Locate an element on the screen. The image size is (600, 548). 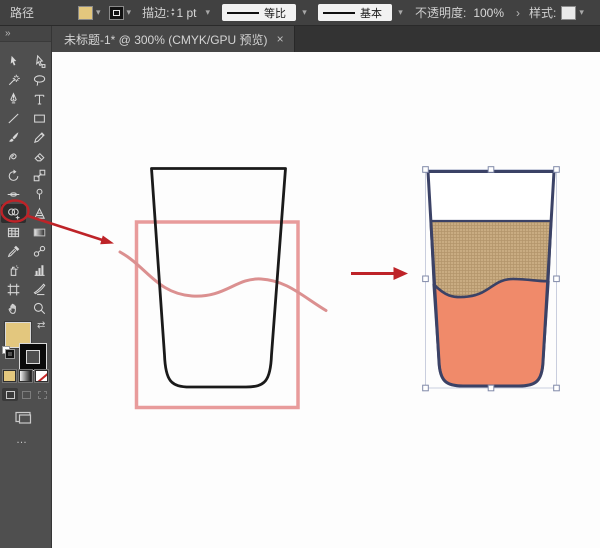
shaper-tool is located at coordinates (13, 156).